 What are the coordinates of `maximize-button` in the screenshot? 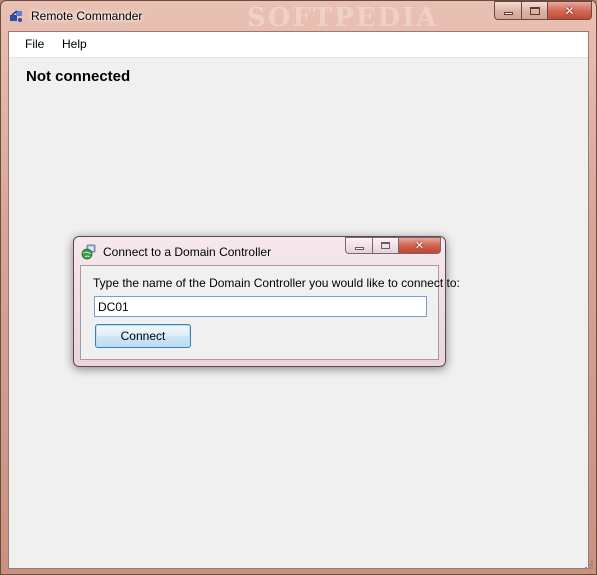 It's located at (534, 10).